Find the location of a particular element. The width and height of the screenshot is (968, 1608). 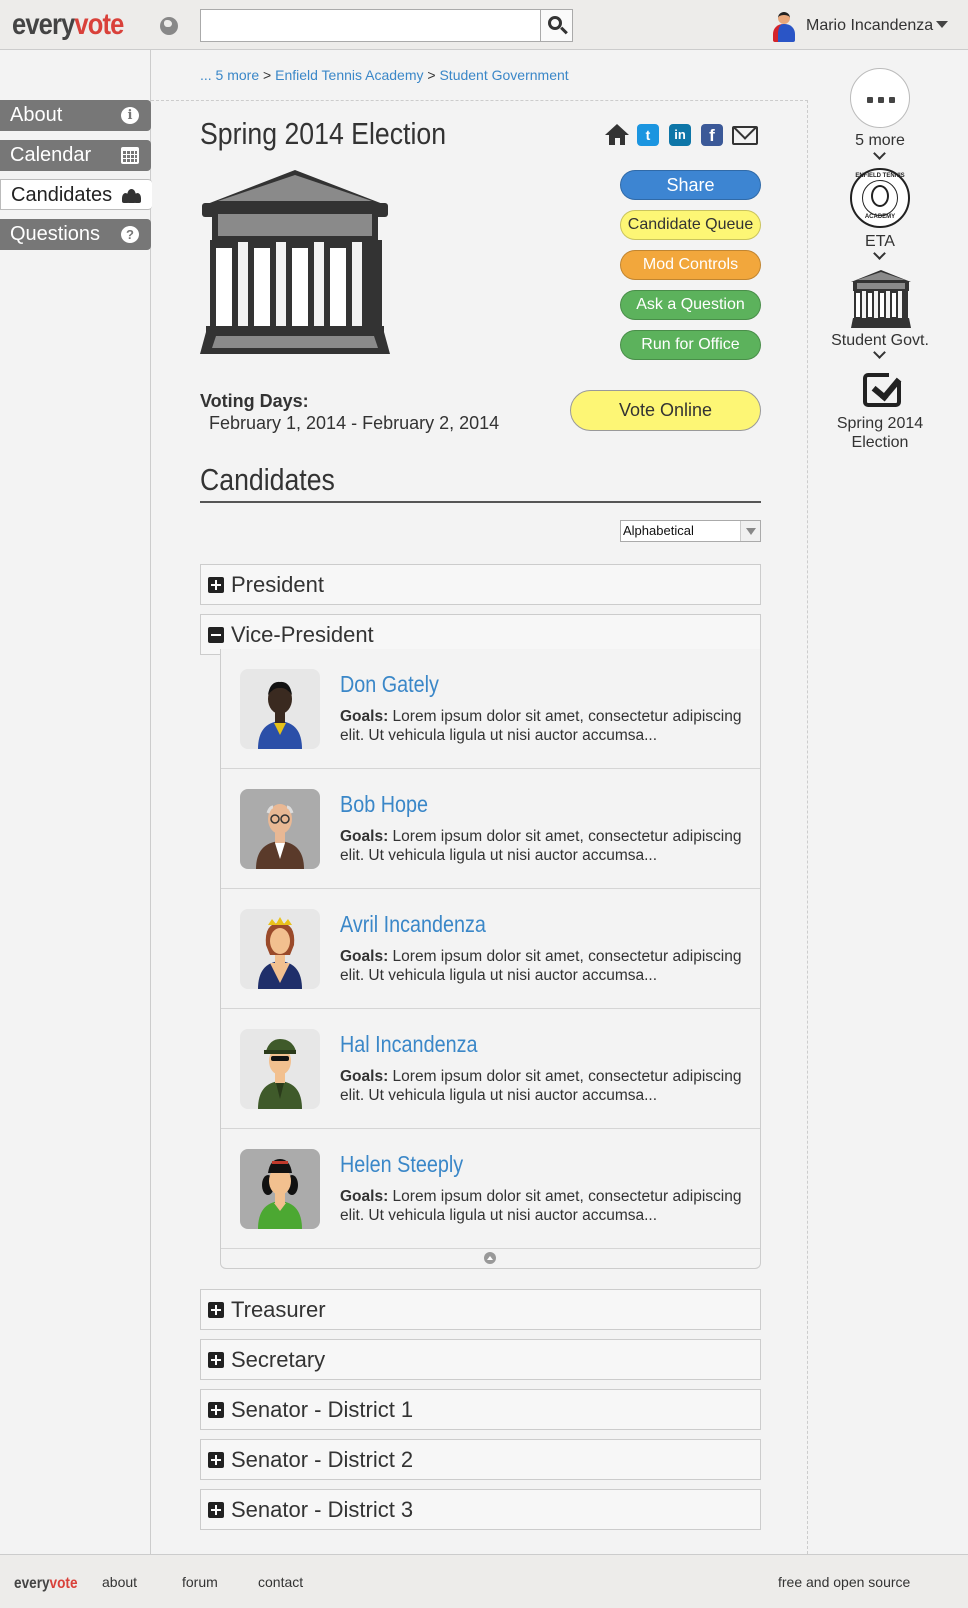

nav-item-about: About i is located at coordinates (75, 115).